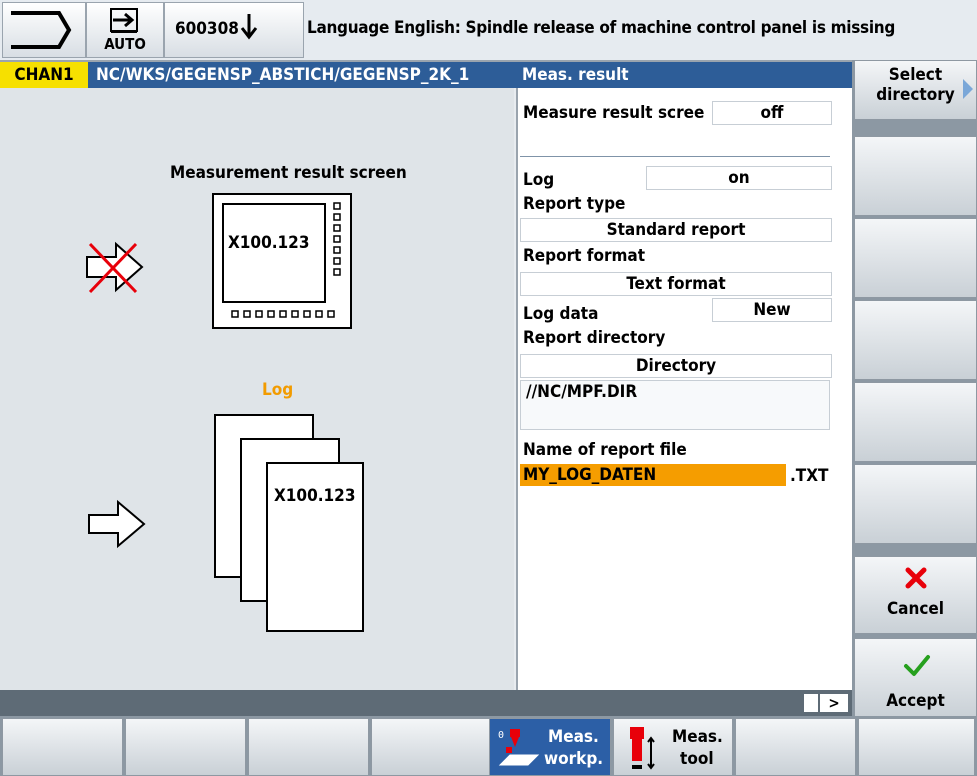 Image resolution: width=977 pixels, height=776 pixels. I want to click on mode-arrow-icon, so click(124, 20).